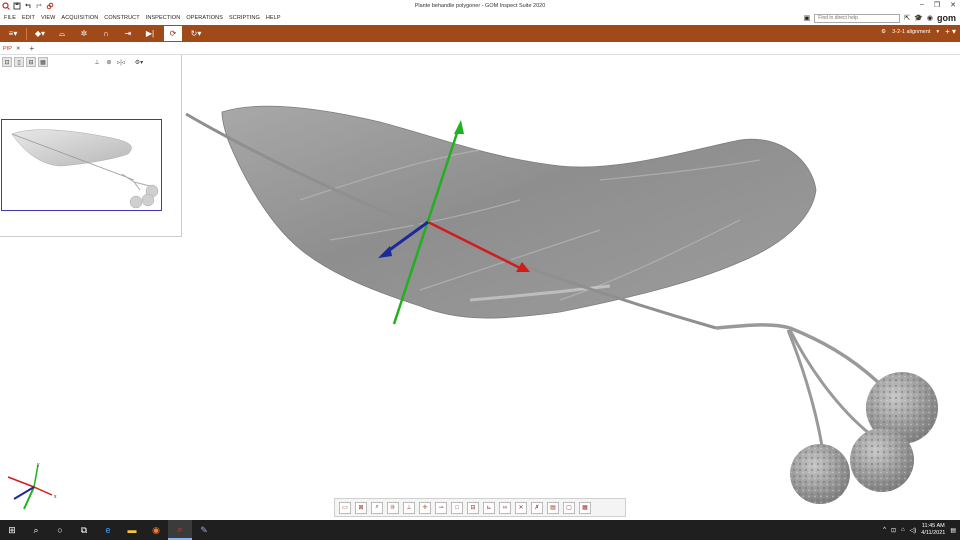  I want to click on menu-file: FILE, so click(10, 18).